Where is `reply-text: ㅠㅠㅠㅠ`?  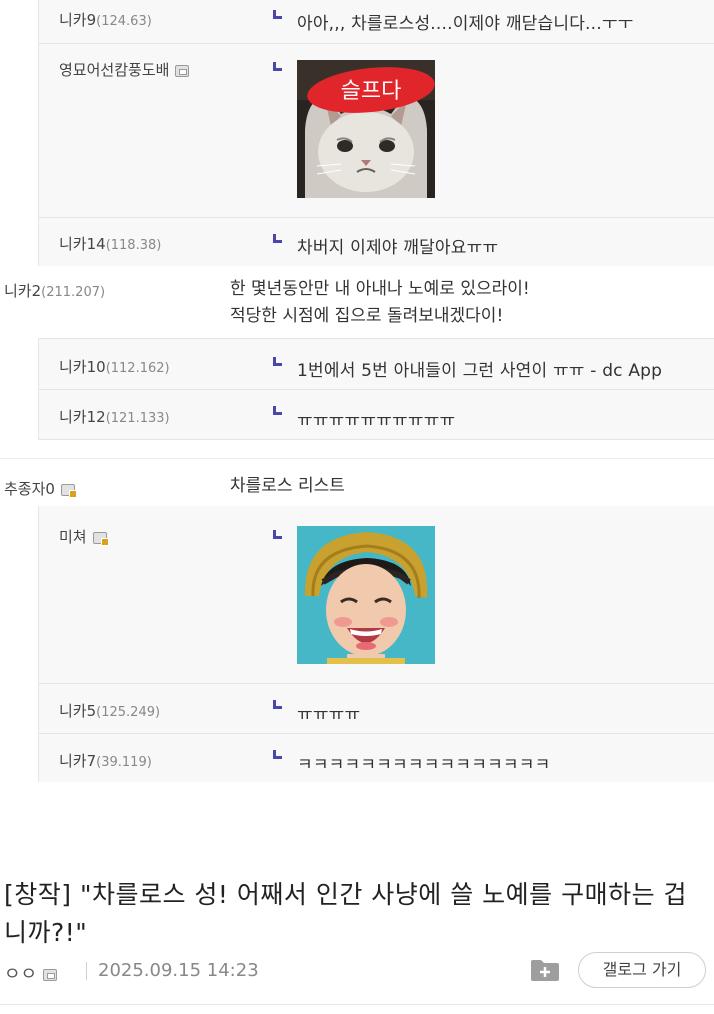
reply-text: ㅠㅠㅠㅠ is located at coordinates (329, 715).